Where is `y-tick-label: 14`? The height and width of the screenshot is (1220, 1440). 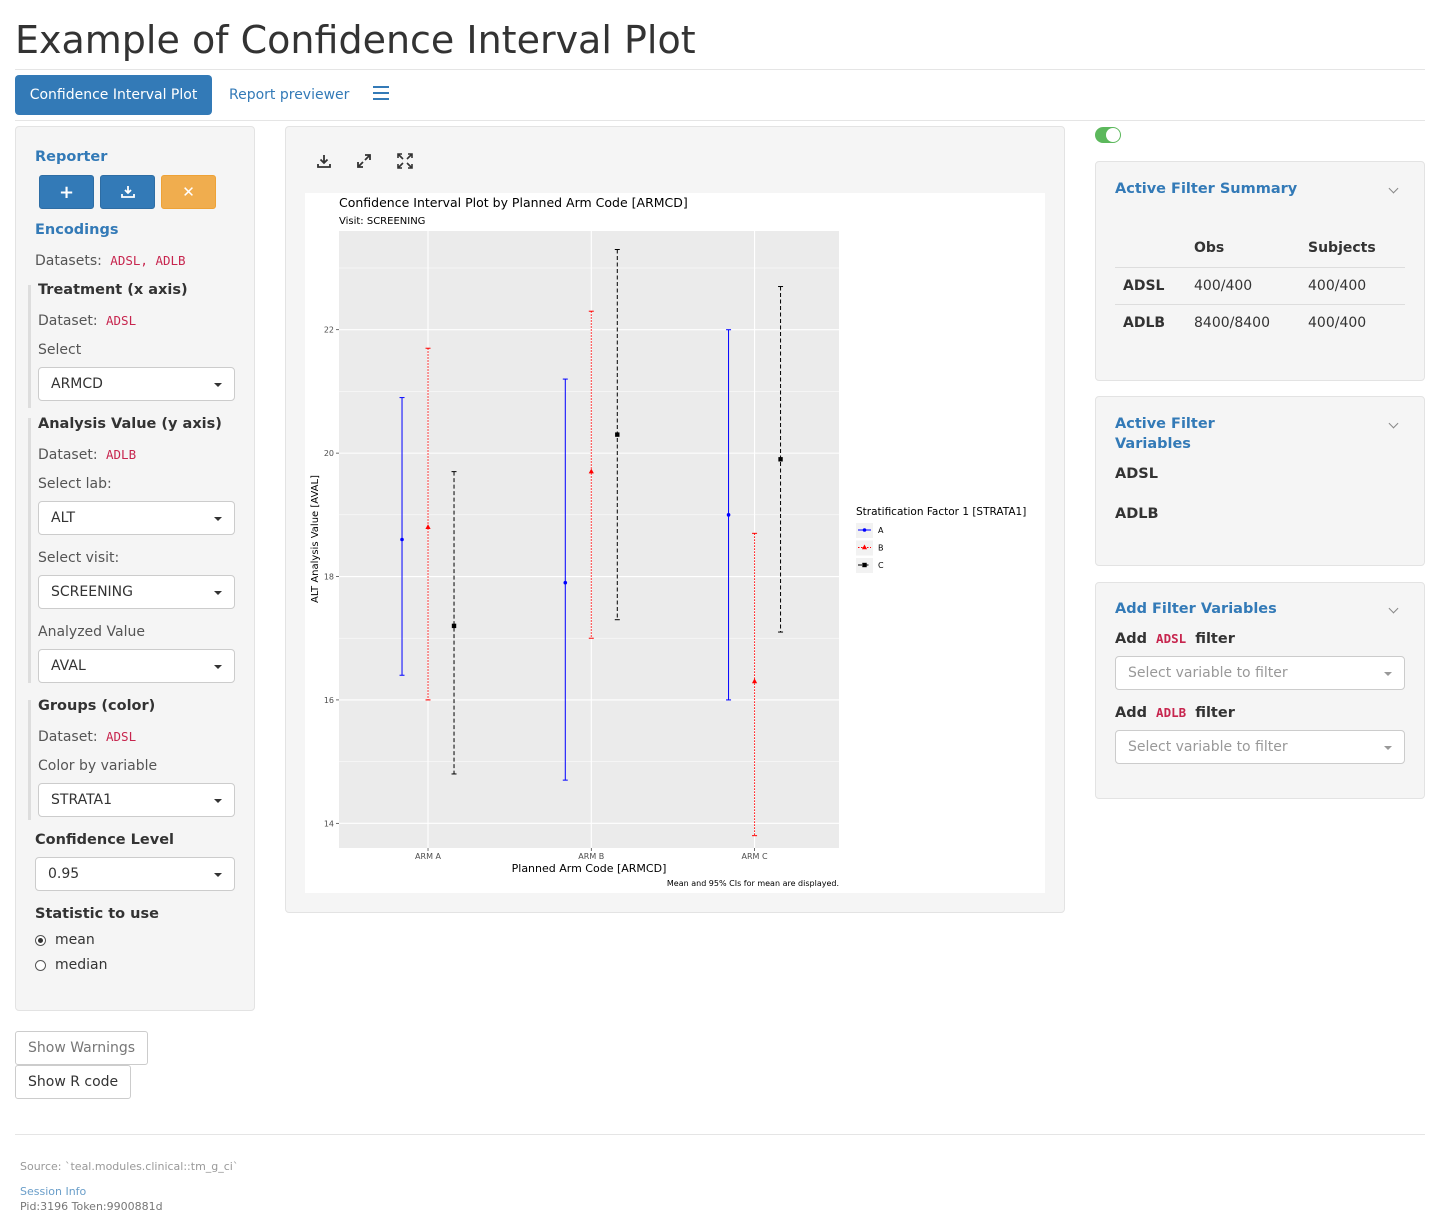
y-tick-label: 14 is located at coordinates (329, 823).